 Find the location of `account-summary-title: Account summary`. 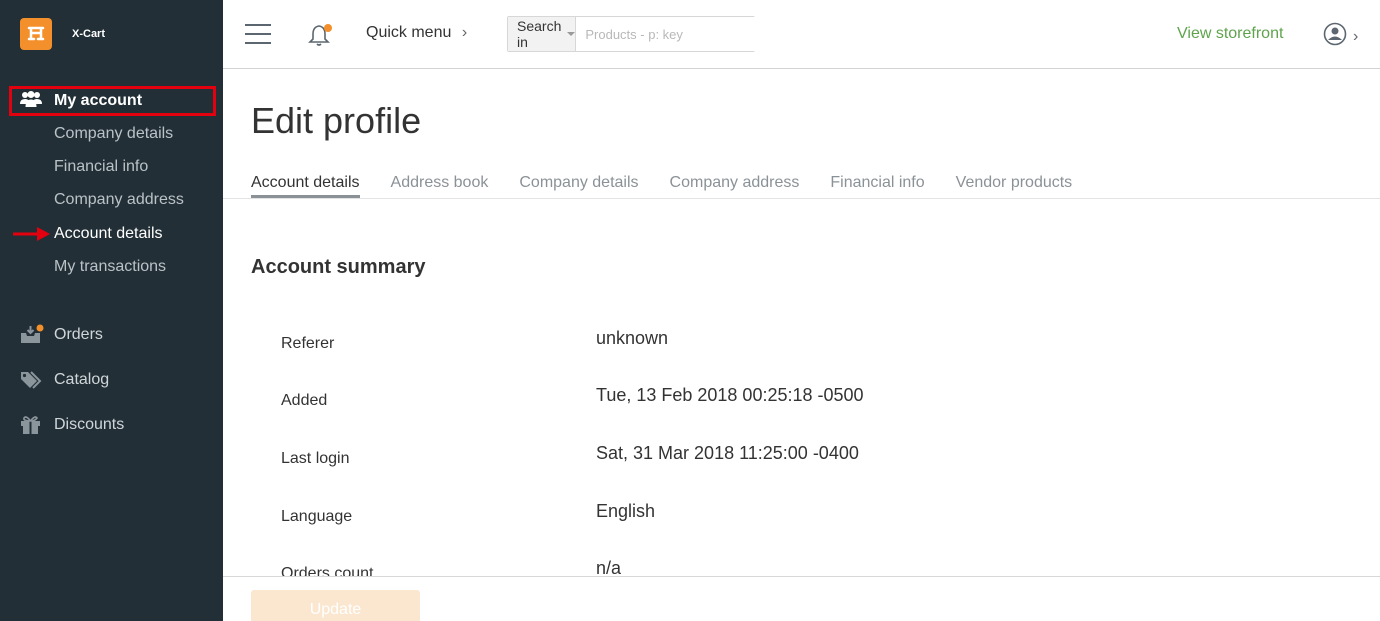

account-summary-title: Account summary is located at coordinates (338, 267).